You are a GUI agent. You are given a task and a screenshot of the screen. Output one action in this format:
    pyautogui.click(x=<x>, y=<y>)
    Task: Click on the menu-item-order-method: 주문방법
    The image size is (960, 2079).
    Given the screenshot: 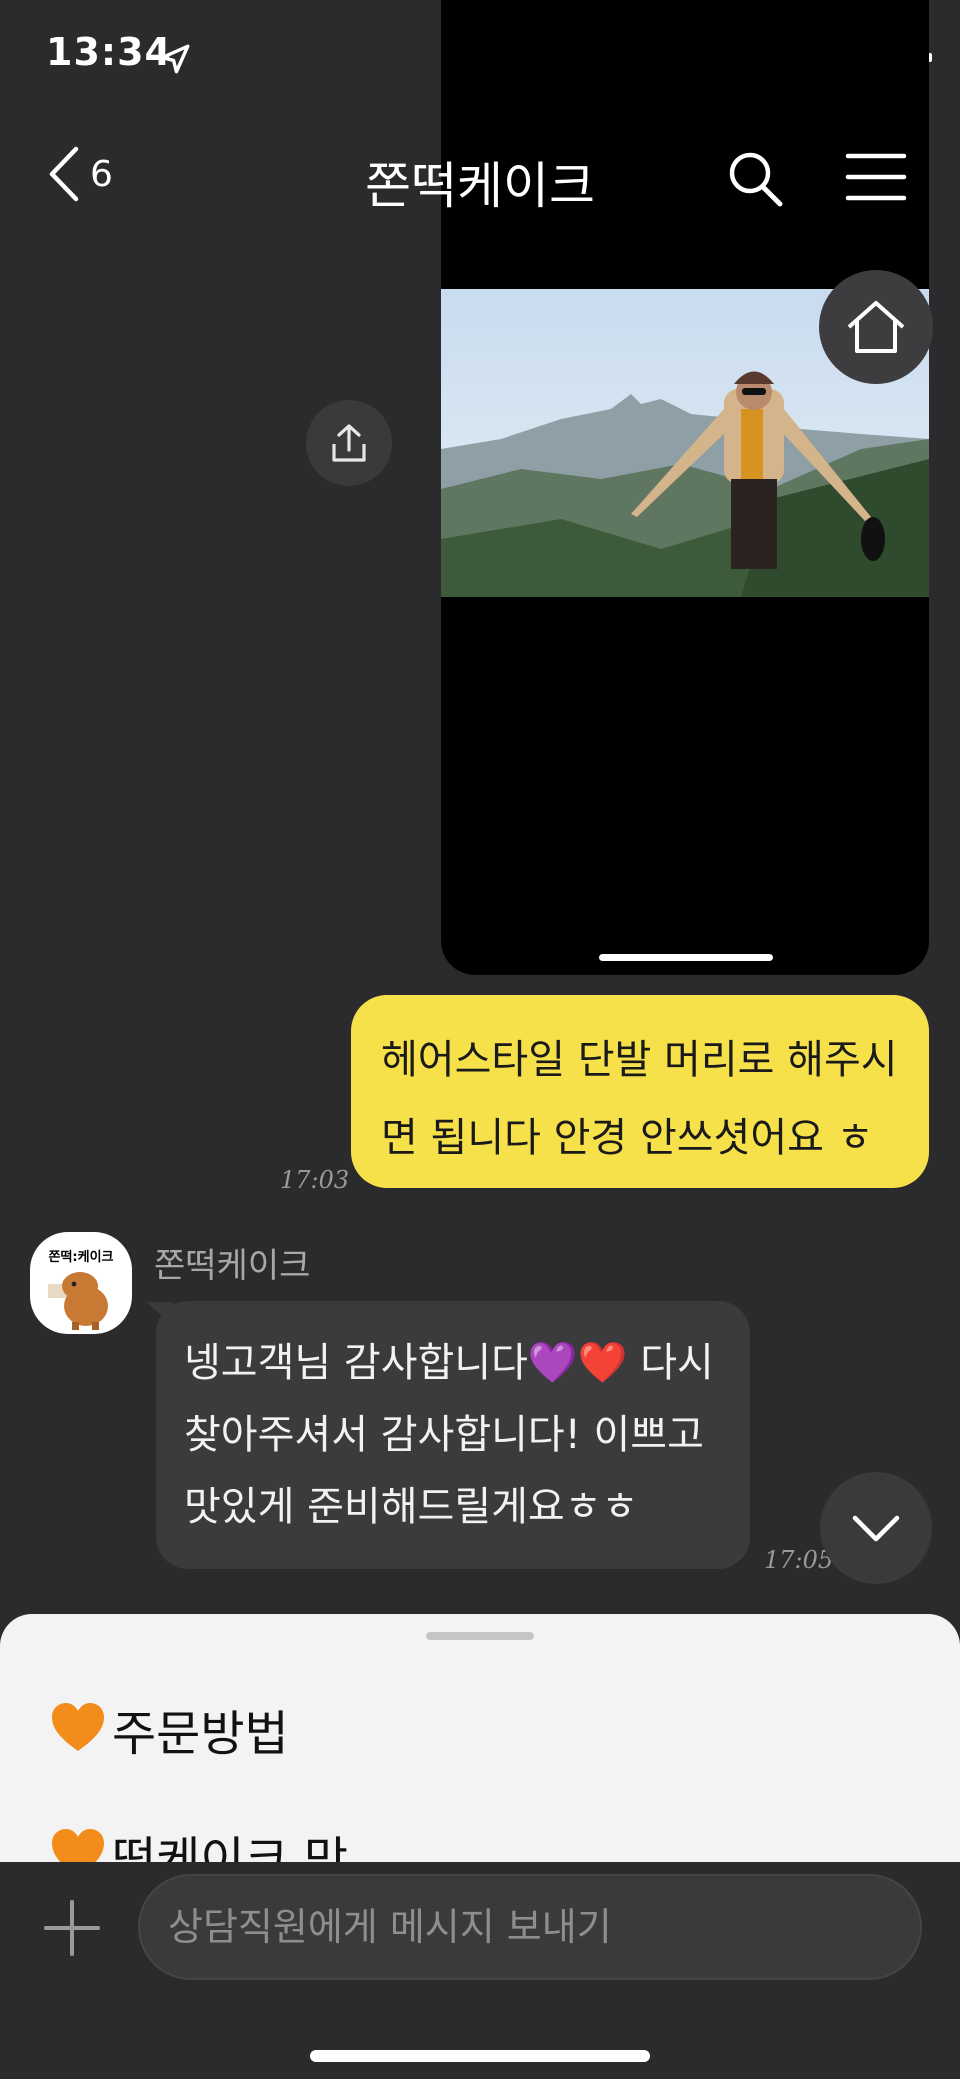 What is the action you would take?
    pyautogui.click(x=169, y=1729)
    